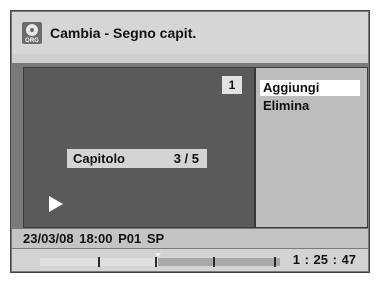 The height and width of the screenshot is (282, 378). Describe the element at coordinates (94, 238) in the screenshot. I see `recording-info: 23/03/08 18:00 P01 SP` at that location.